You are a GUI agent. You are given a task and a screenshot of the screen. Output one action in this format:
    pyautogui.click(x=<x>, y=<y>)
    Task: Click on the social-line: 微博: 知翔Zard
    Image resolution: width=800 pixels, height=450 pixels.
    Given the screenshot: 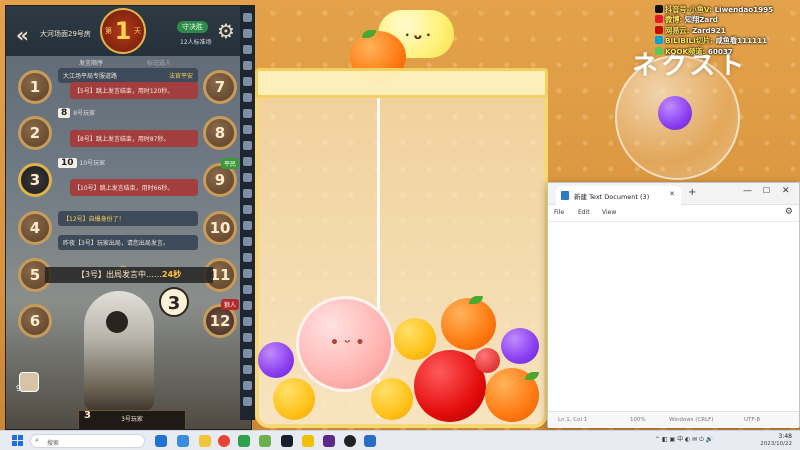 What is the action you would take?
    pyautogui.click(x=727, y=20)
    